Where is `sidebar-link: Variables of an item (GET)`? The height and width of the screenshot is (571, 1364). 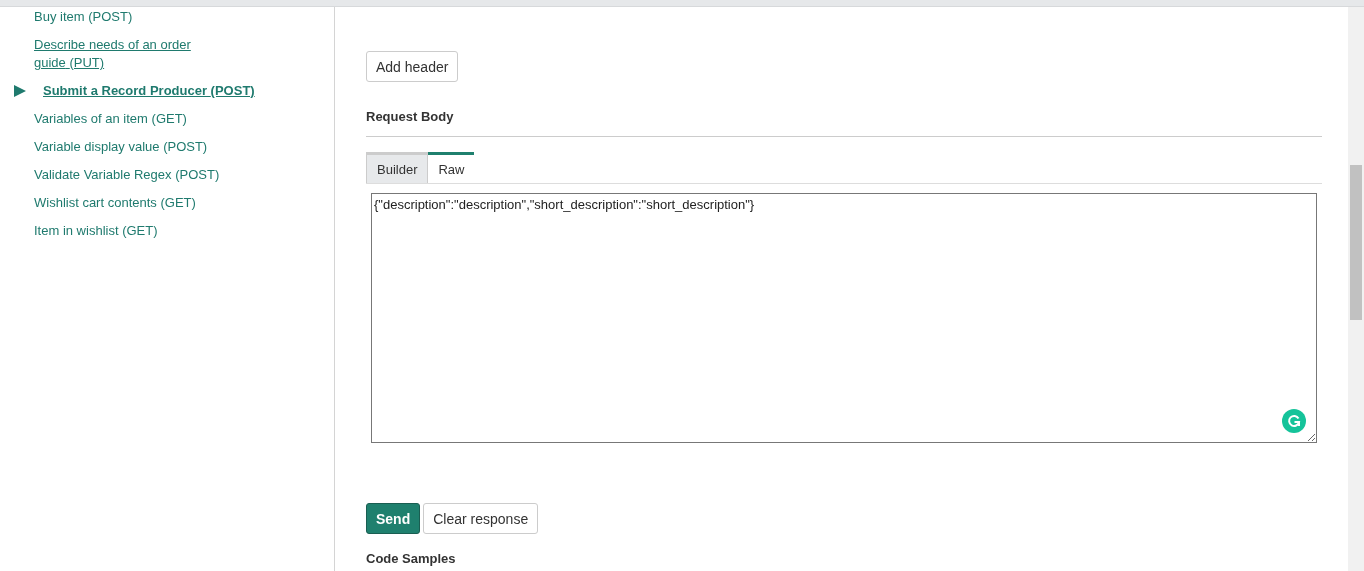
sidebar-link: Variables of an item (GET) is located at coordinates (110, 119).